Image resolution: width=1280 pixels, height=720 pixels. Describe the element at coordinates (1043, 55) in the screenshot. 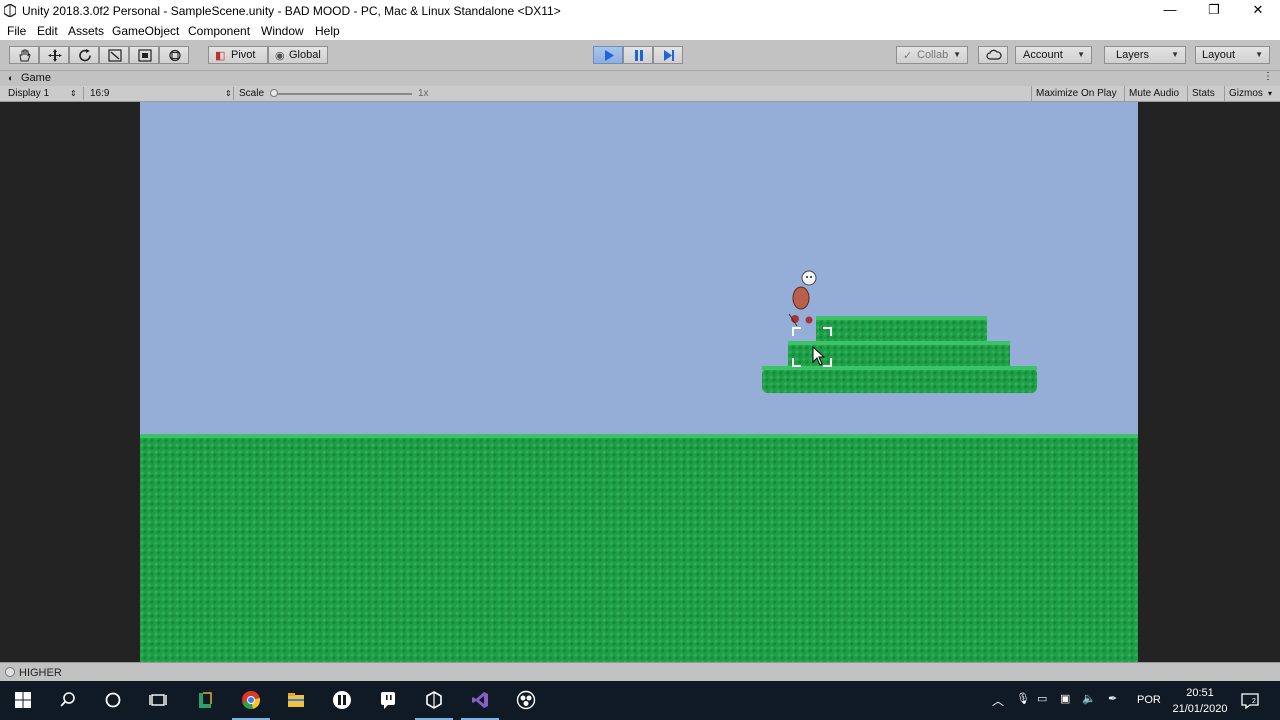

I see `account-label: Account` at that location.